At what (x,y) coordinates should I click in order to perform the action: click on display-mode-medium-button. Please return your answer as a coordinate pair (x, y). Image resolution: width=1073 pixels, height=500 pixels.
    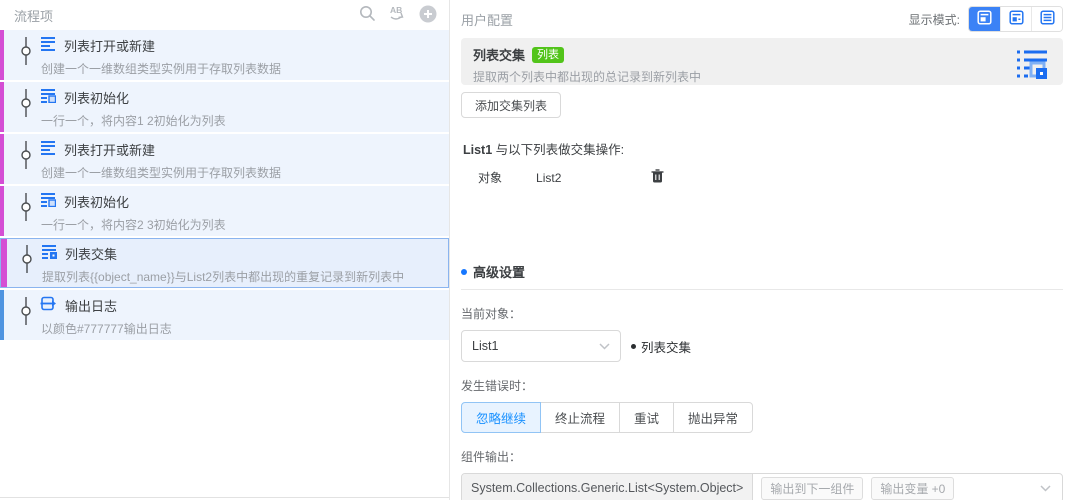
    Looking at the image, I should click on (1015, 19).